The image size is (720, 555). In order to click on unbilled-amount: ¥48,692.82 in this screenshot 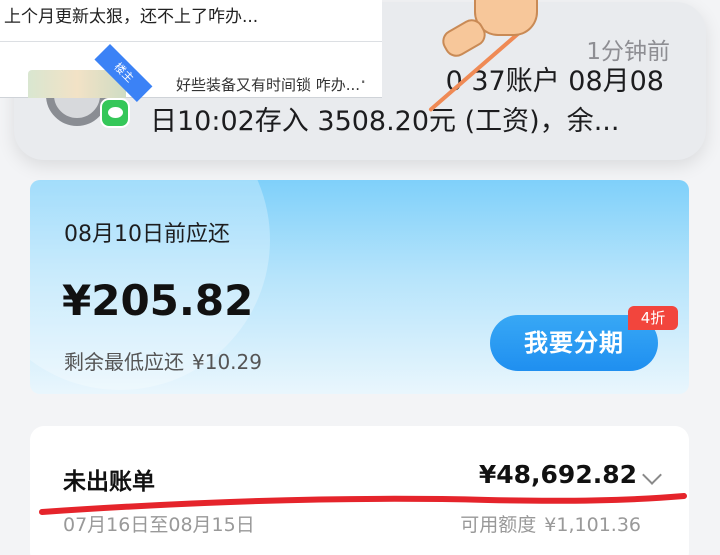, I will do `click(557, 474)`.